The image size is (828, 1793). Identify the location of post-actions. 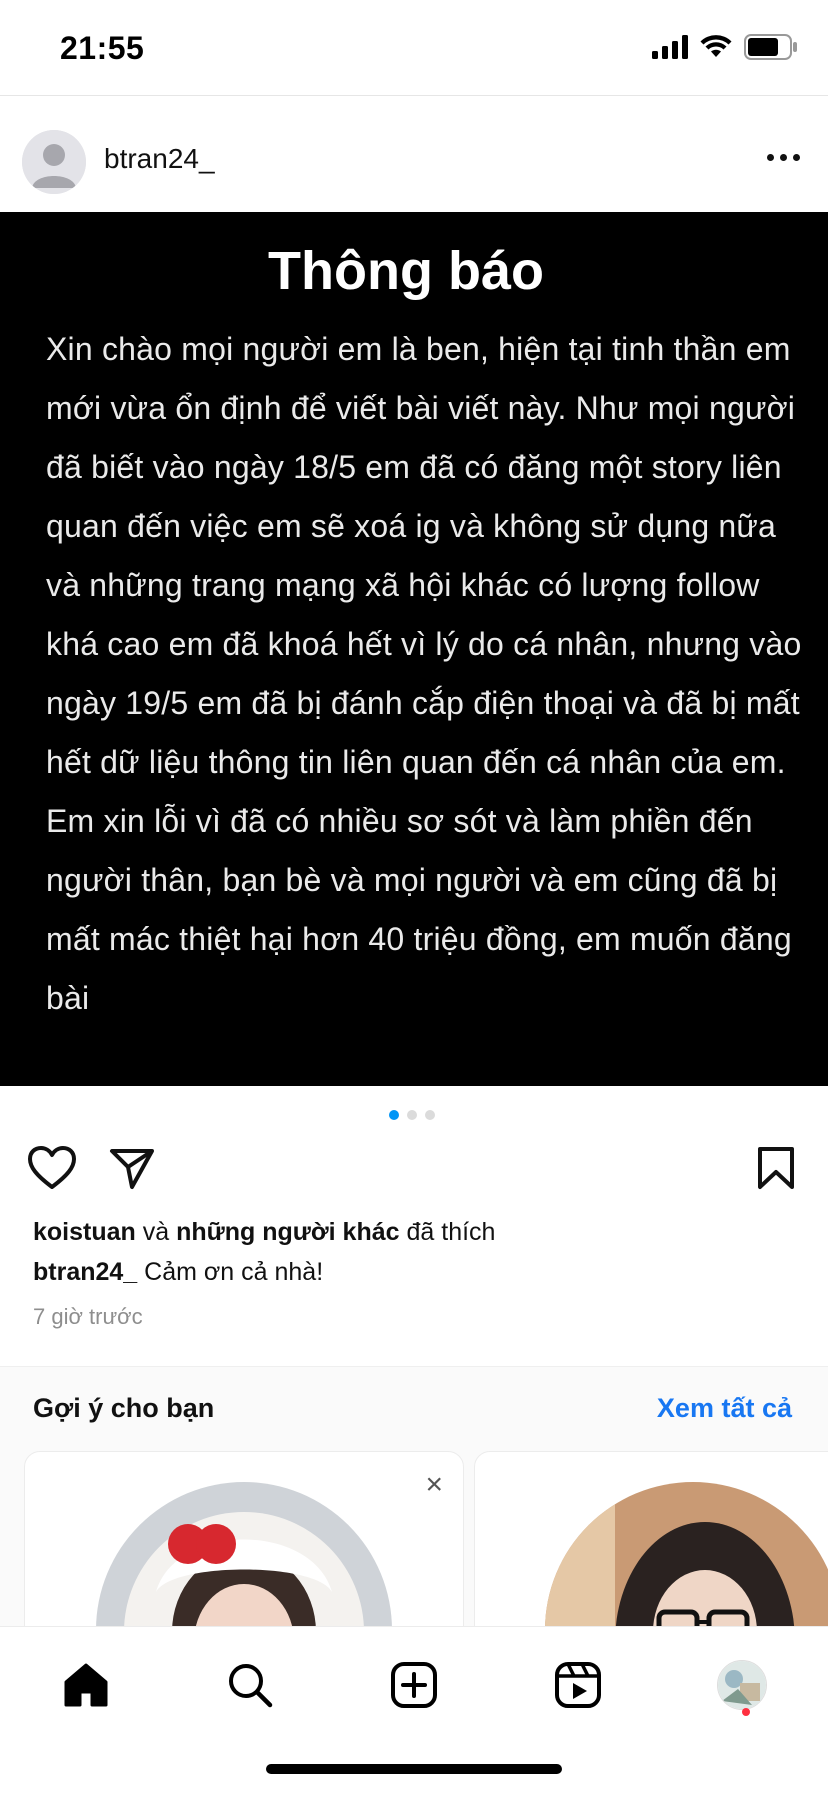
(414, 1170).